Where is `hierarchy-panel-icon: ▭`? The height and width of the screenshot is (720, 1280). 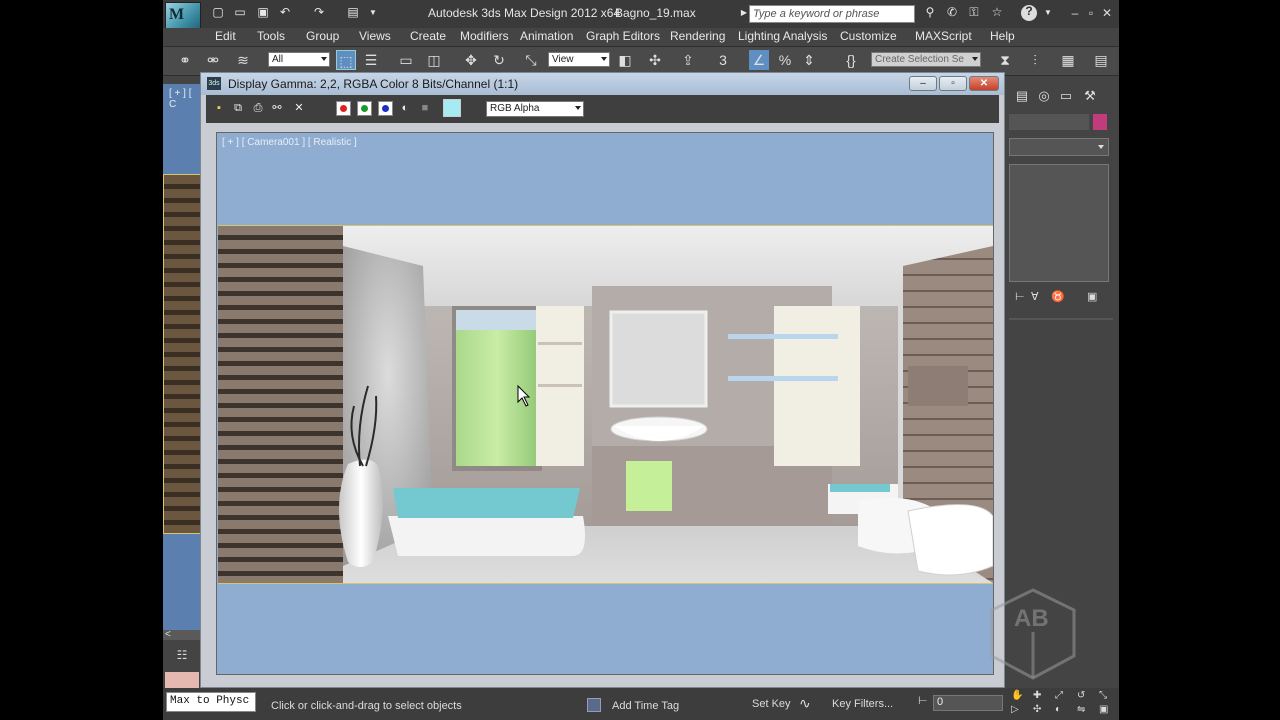
hierarchy-panel-icon: ▭ is located at coordinates (1066, 97).